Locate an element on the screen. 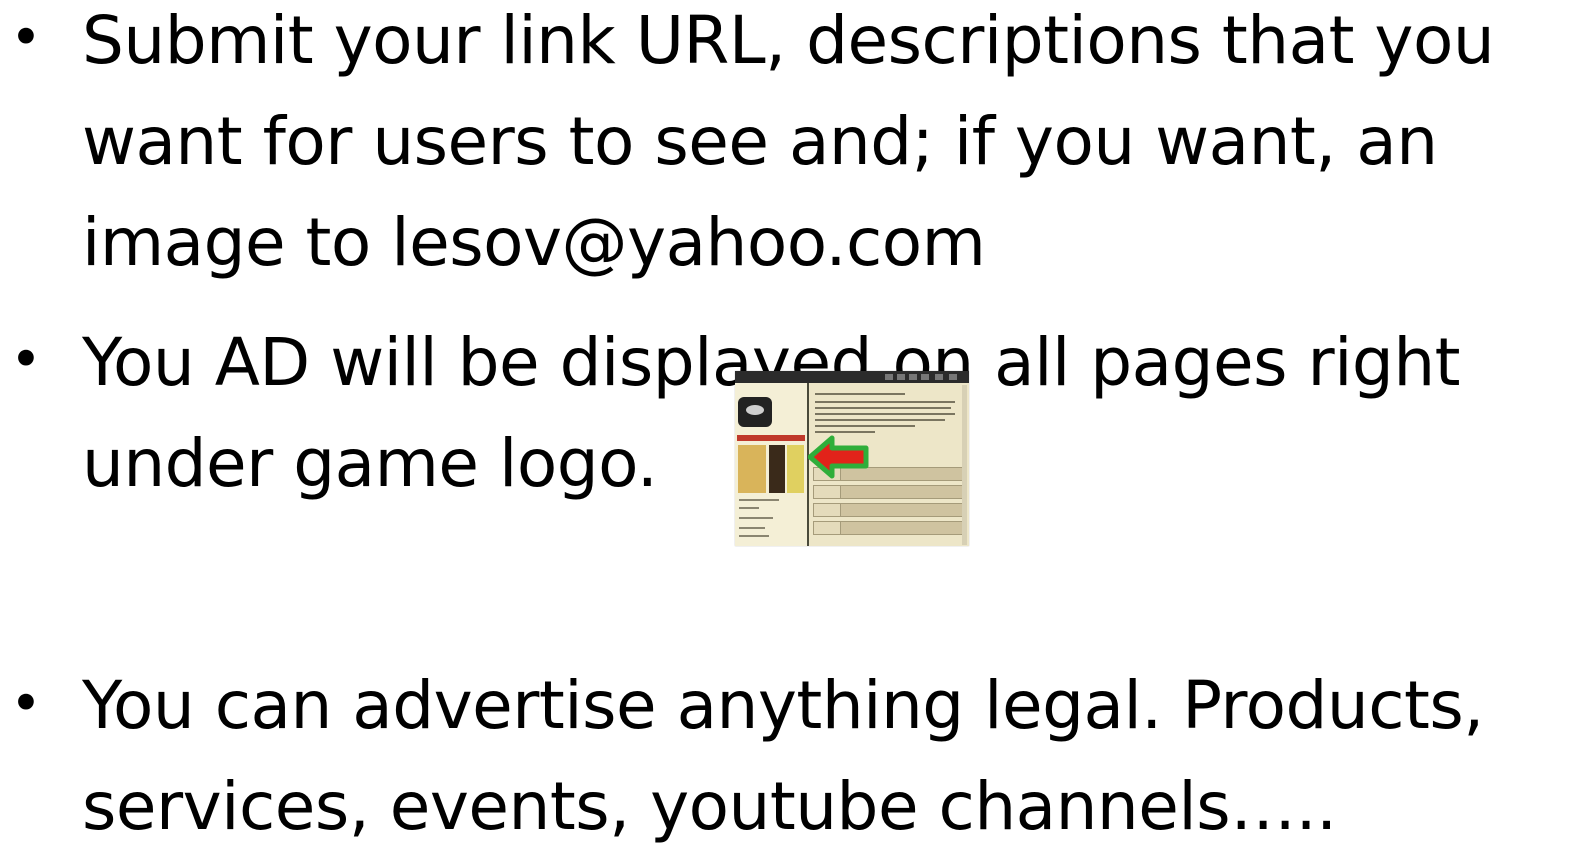 This screenshot has height=857, width=1583. bullet-1-line-3: image to lesov@yahoo.com is located at coordinates (534, 242).